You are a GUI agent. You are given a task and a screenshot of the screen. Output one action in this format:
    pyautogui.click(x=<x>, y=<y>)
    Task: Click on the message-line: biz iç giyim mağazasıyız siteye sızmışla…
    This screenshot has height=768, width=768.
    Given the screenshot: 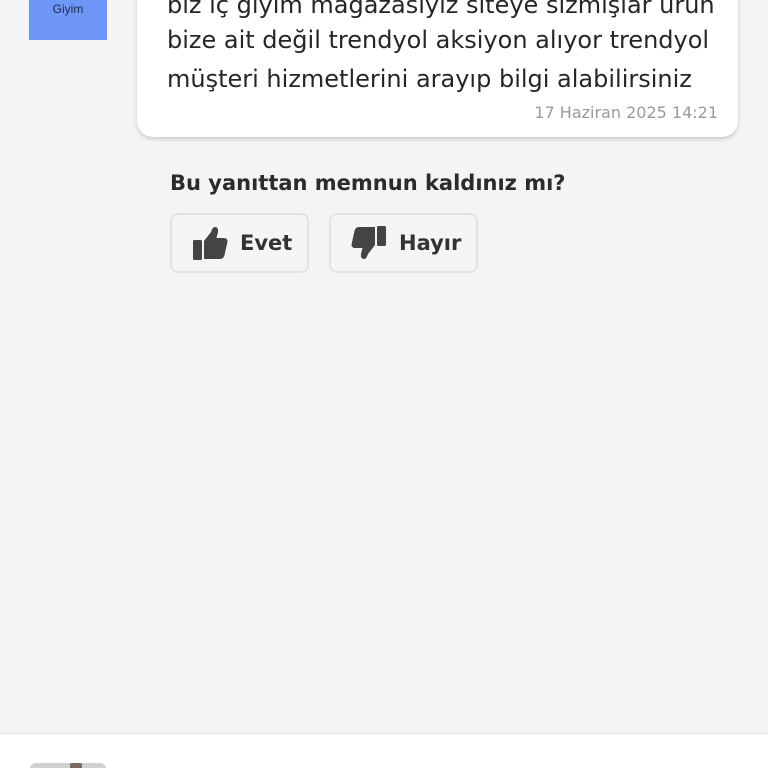 What is the action you would take?
    pyautogui.click(x=441, y=9)
    